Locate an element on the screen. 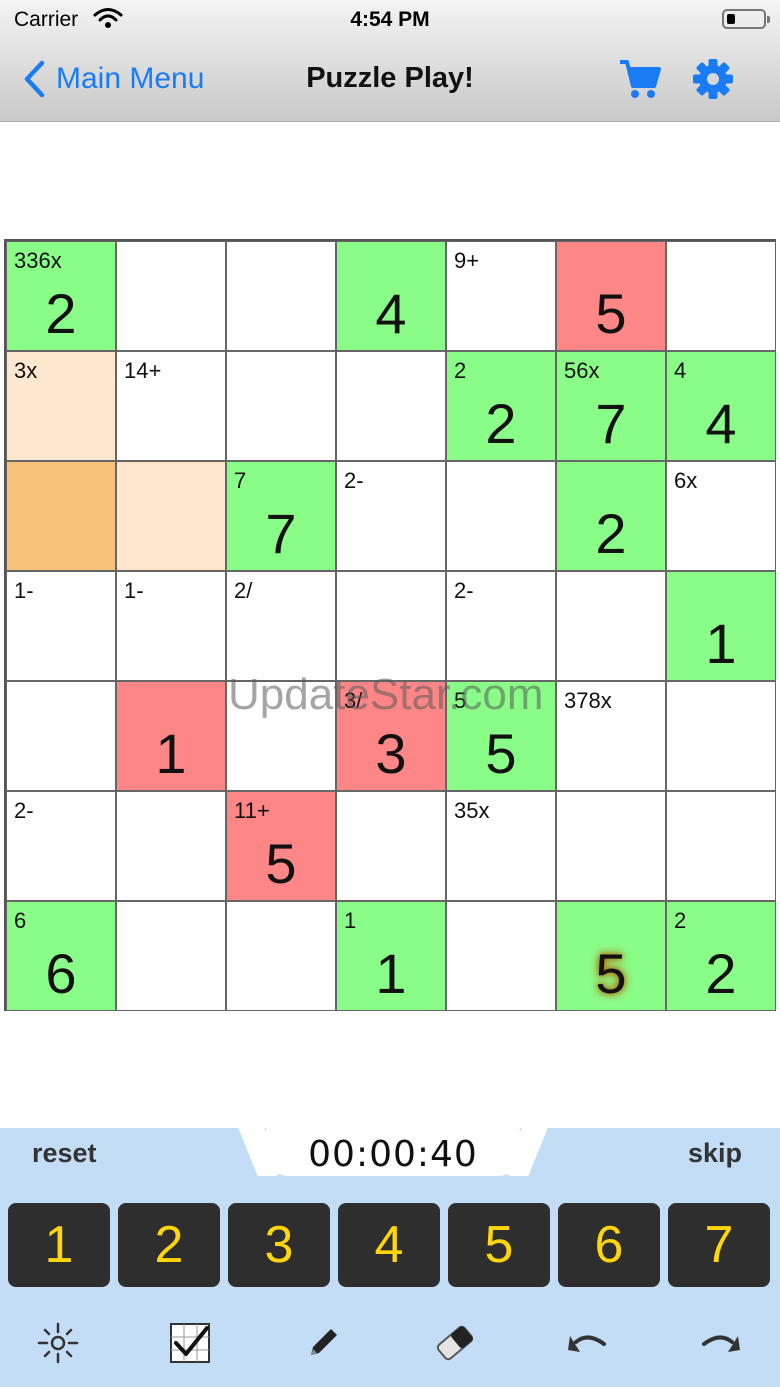 This screenshot has width=780, height=1387. board-cell: 3x is located at coordinates (61, 406).